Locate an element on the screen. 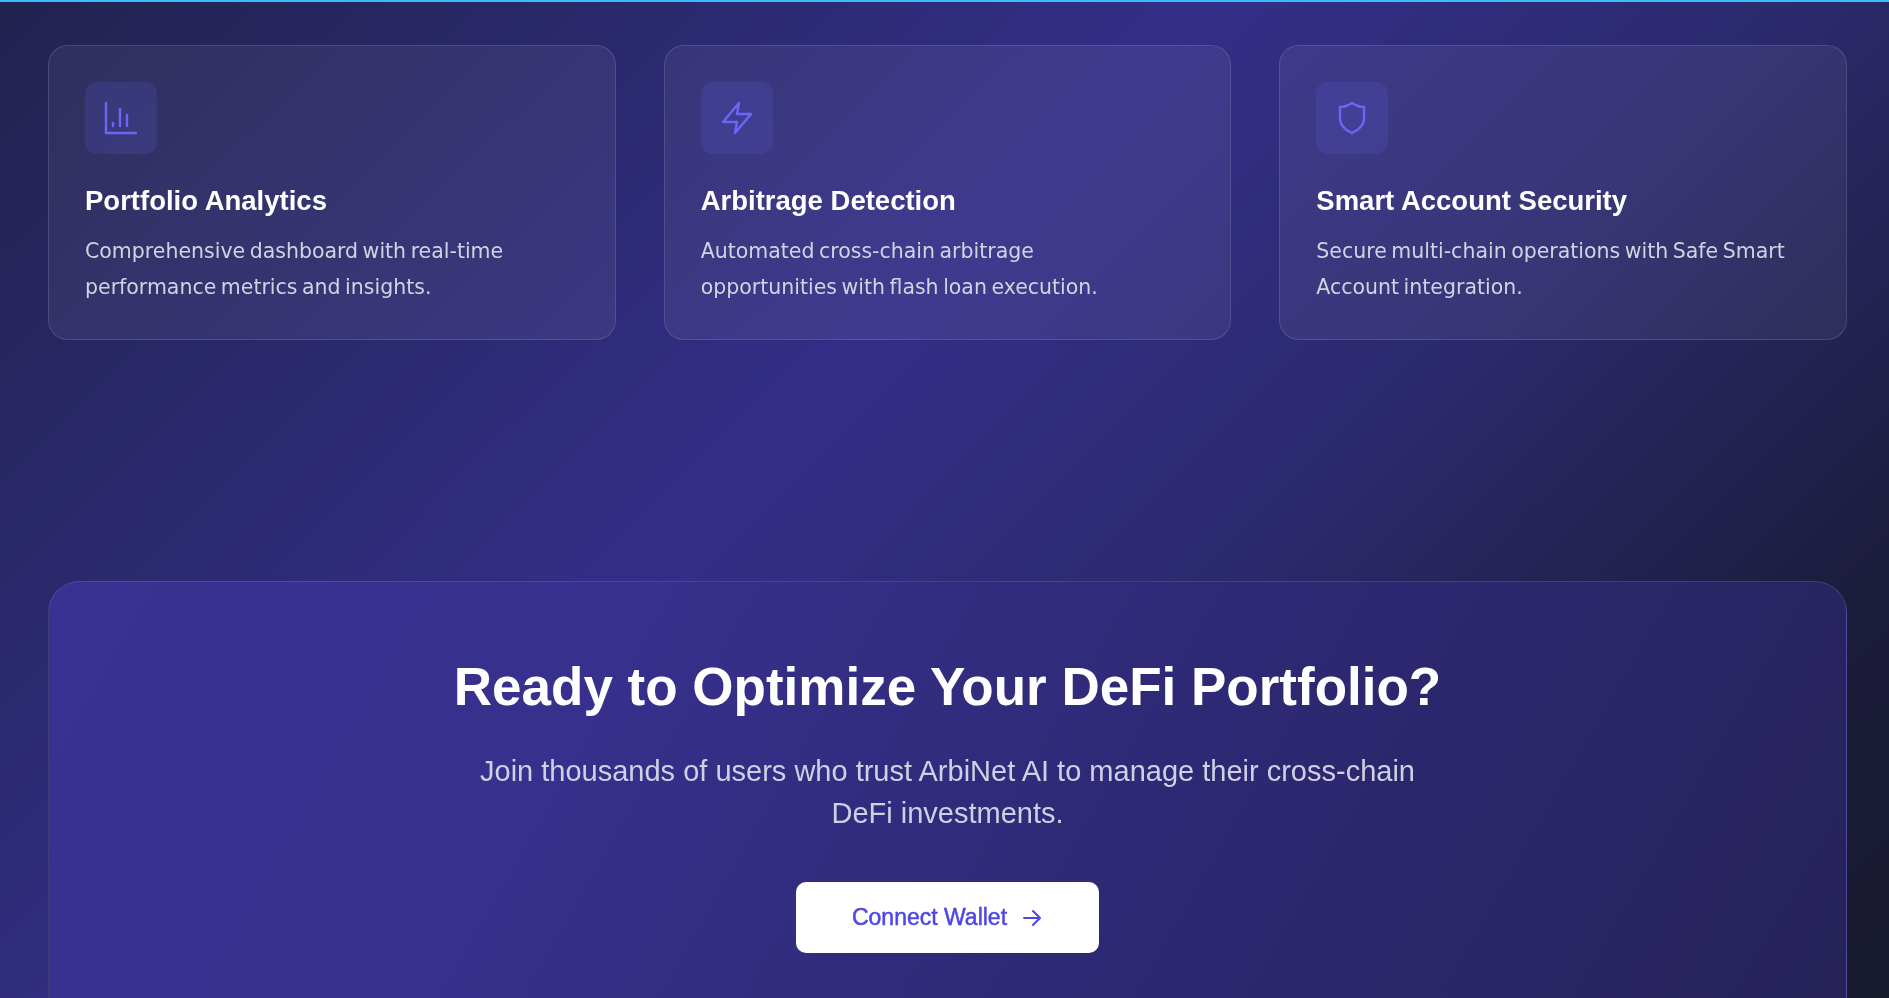 This screenshot has height=998, width=1889. cta-heading: Ready to Optimize Your DeFi Portfolio? is located at coordinates (947, 687).